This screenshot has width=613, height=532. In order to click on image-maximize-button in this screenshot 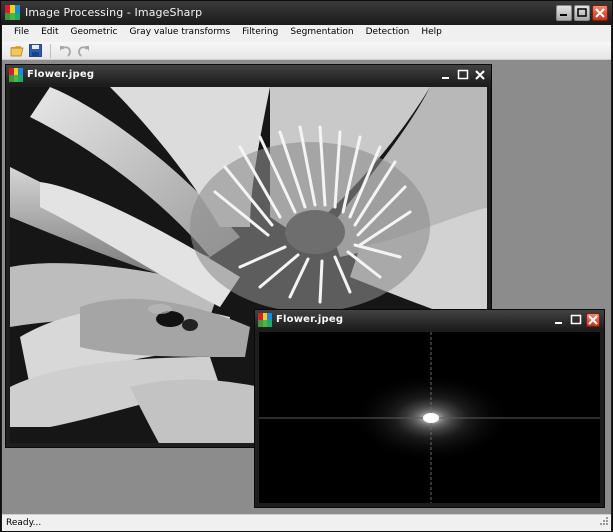, I will do `click(463, 75)`.